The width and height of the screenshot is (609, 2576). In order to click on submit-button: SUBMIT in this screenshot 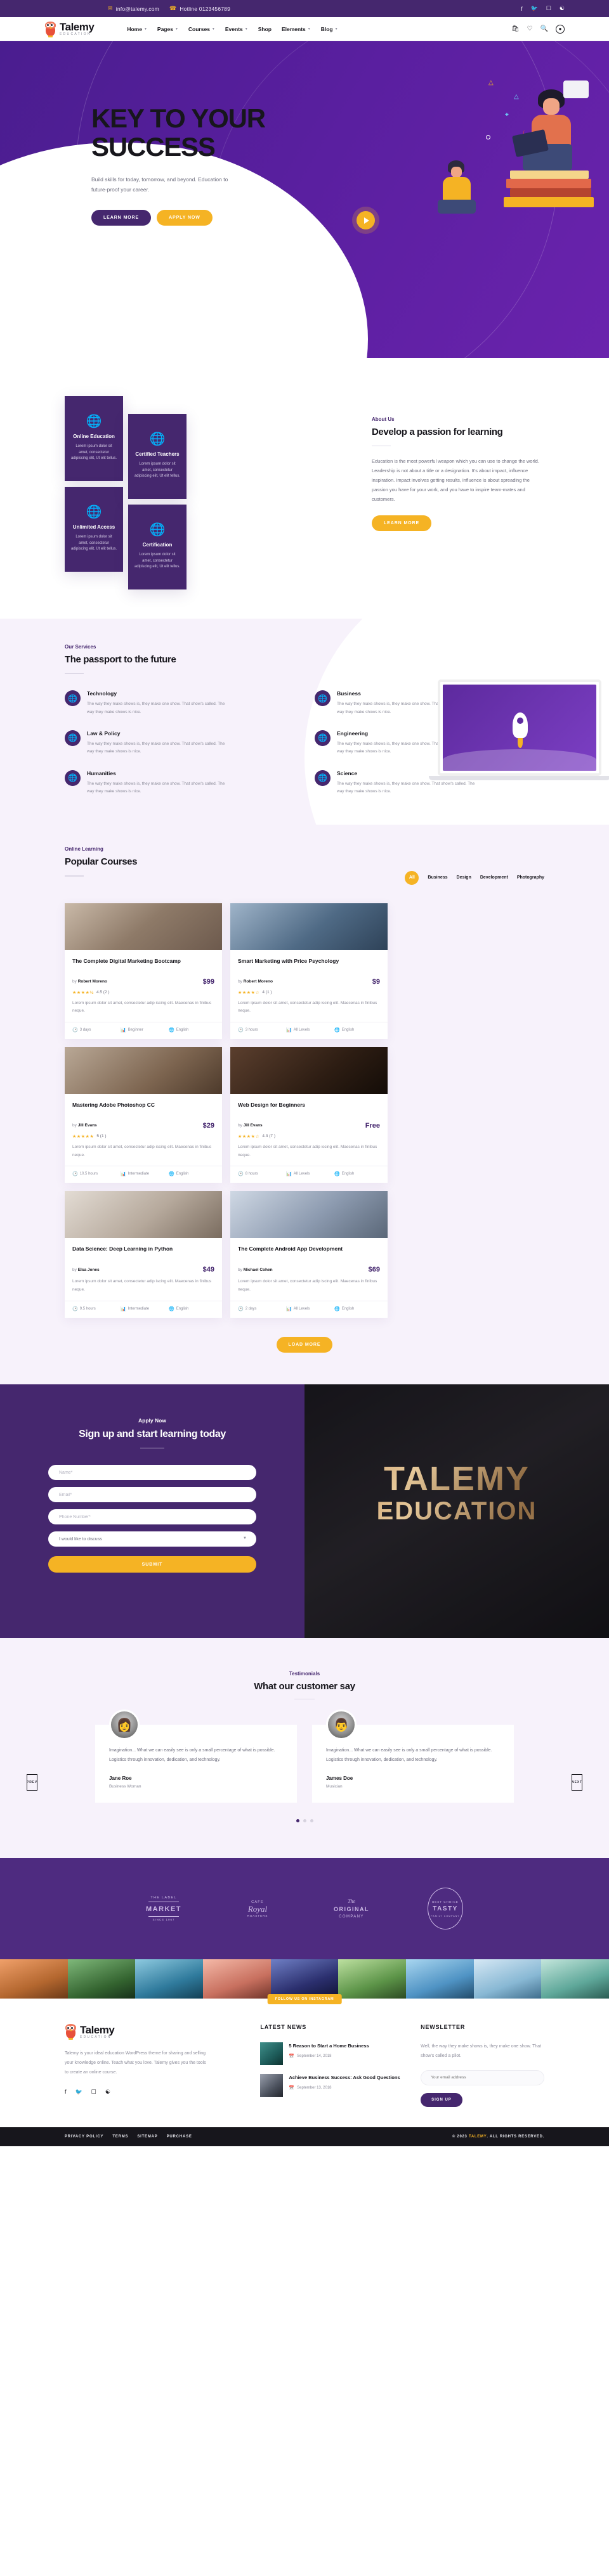, I will do `click(152, 1564)`.